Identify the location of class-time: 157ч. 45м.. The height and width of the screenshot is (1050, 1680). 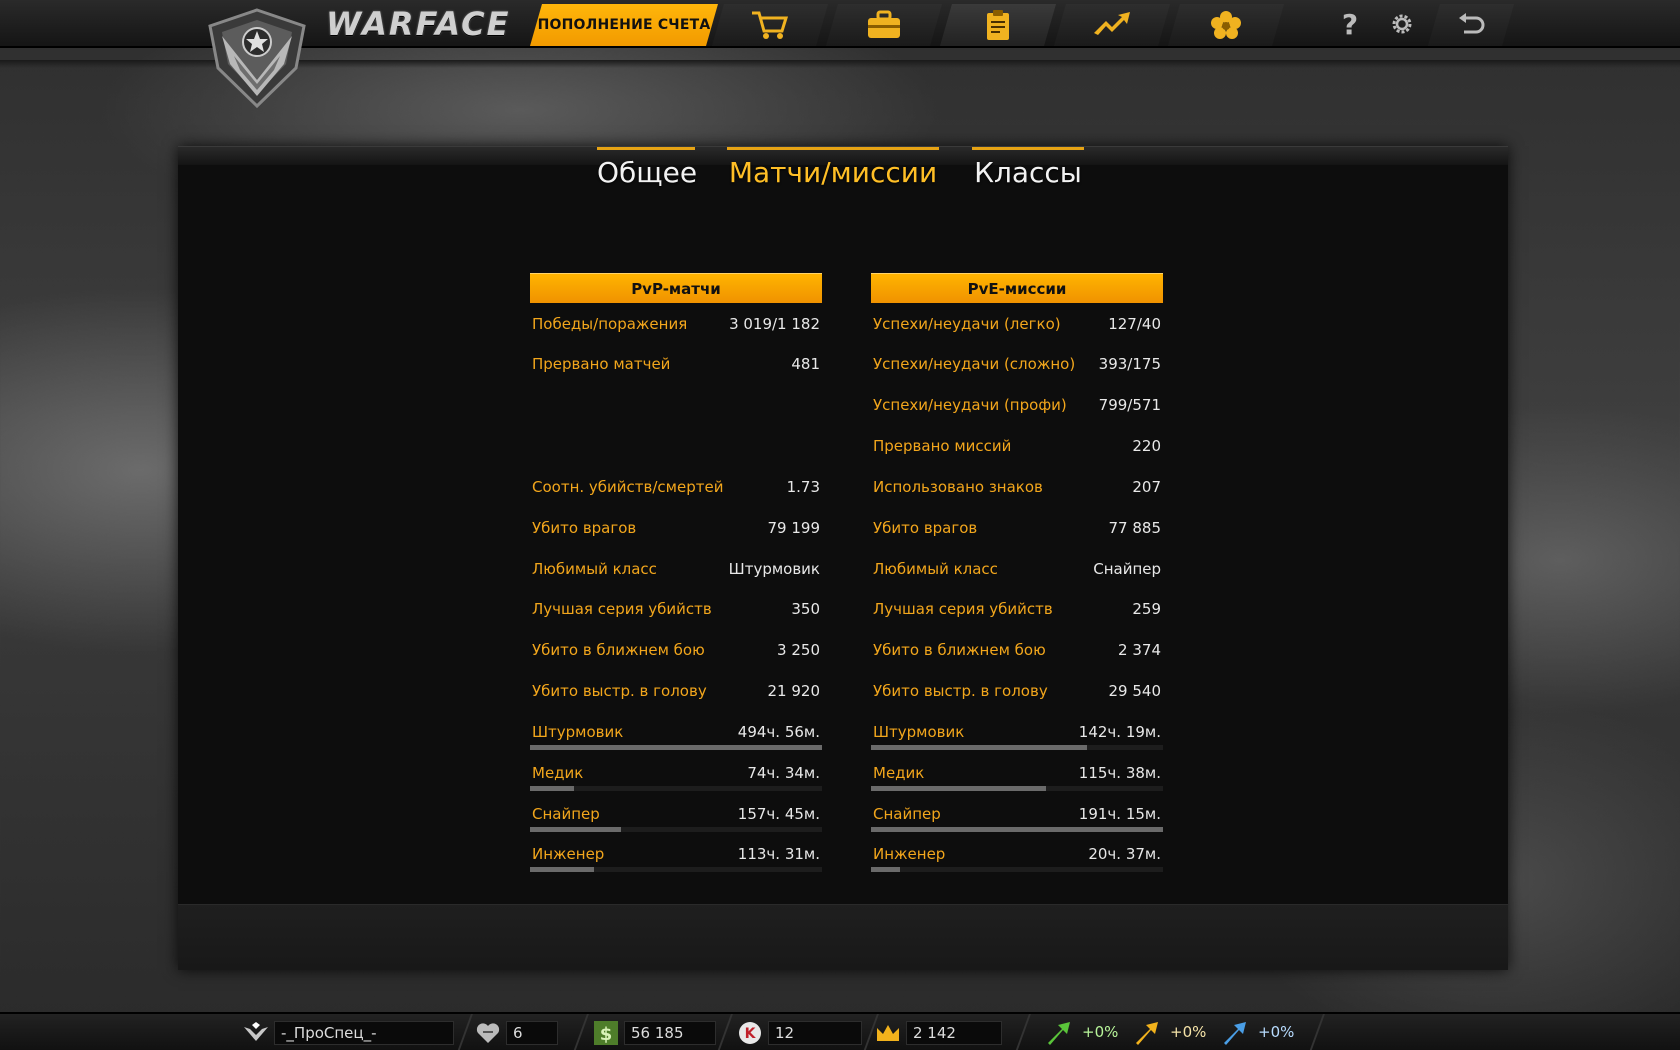
(778, 814).